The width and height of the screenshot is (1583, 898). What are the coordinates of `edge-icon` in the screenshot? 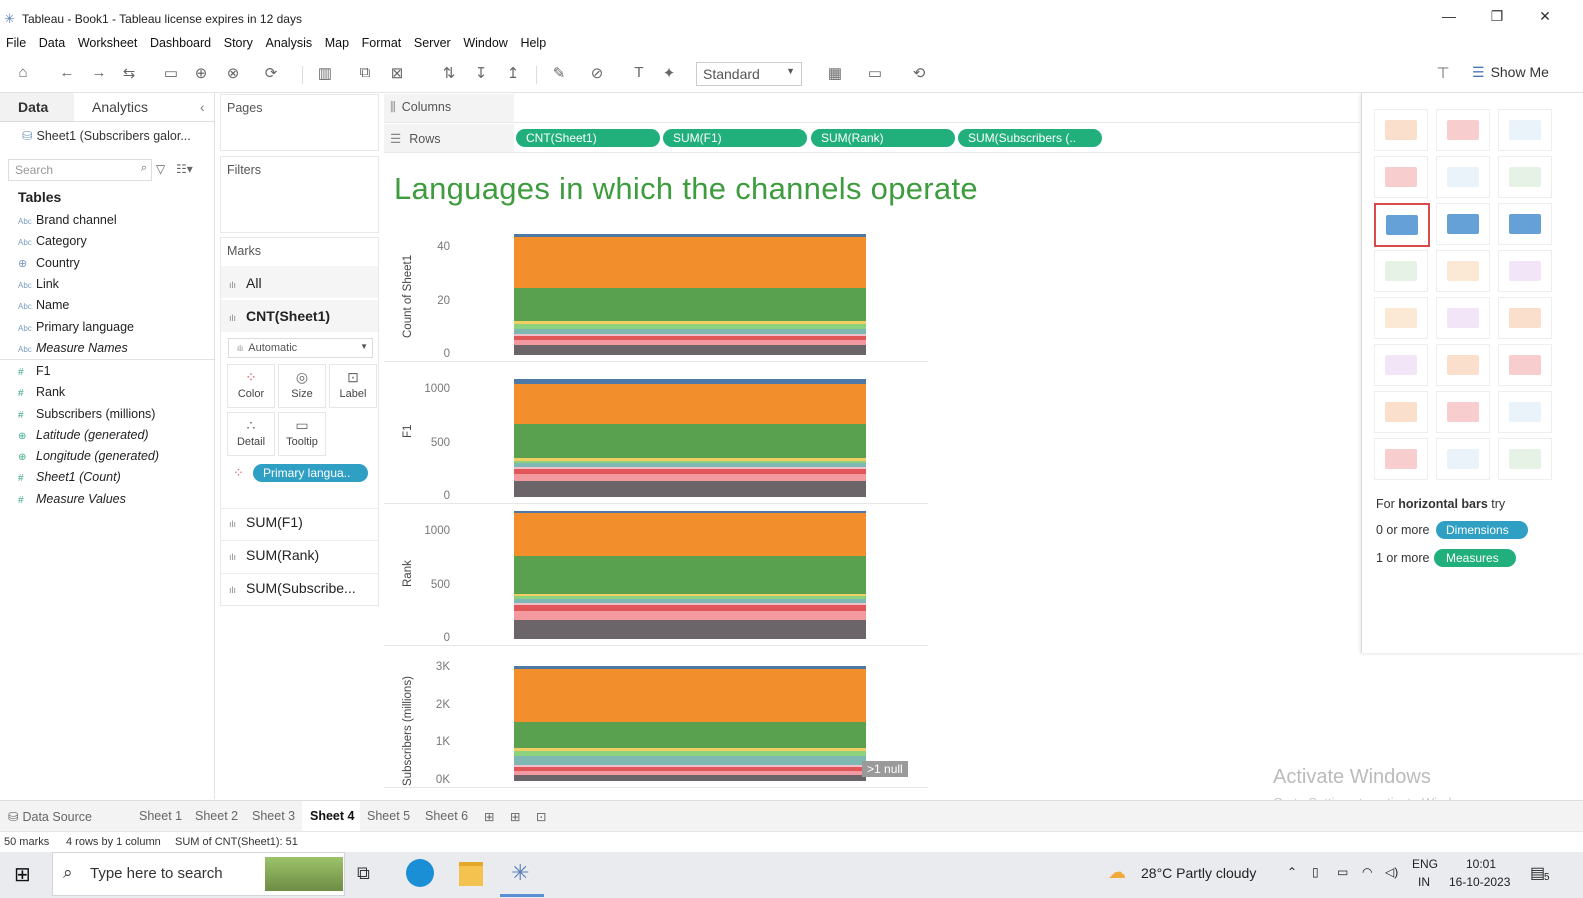 It's located at (420, 873).